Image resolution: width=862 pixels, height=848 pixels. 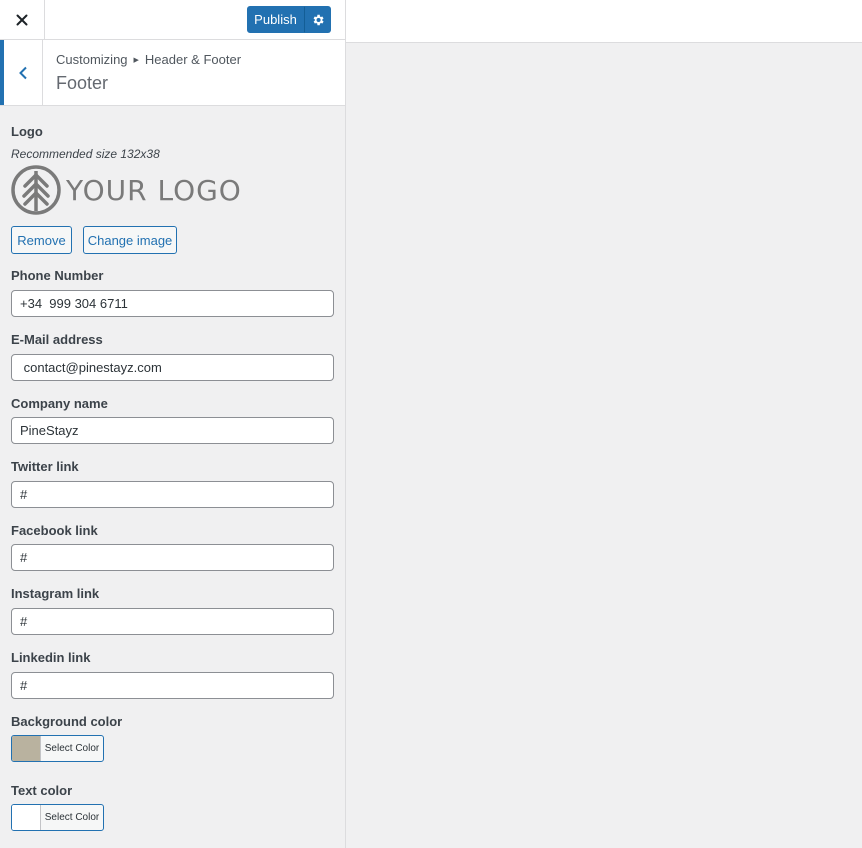 I want to click on publish-group: Publish, so click(x=289, y=19).